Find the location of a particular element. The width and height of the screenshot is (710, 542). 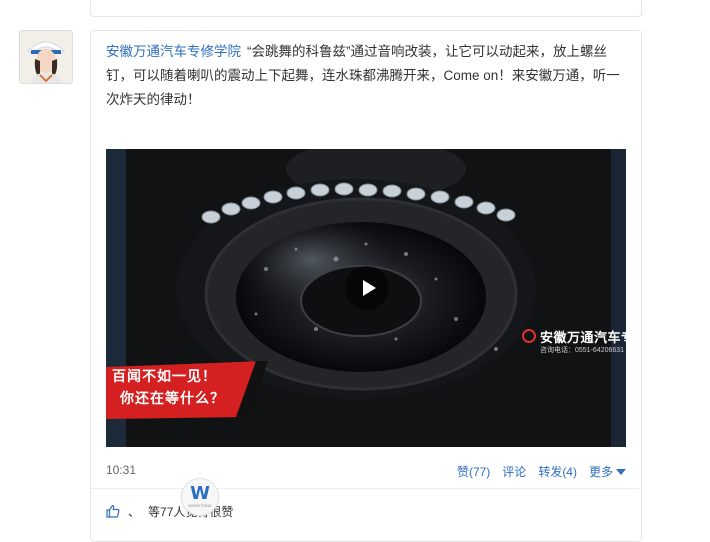

watermark-title: 安徽万通汽车专修学院 is located at coordinates (583, 337).